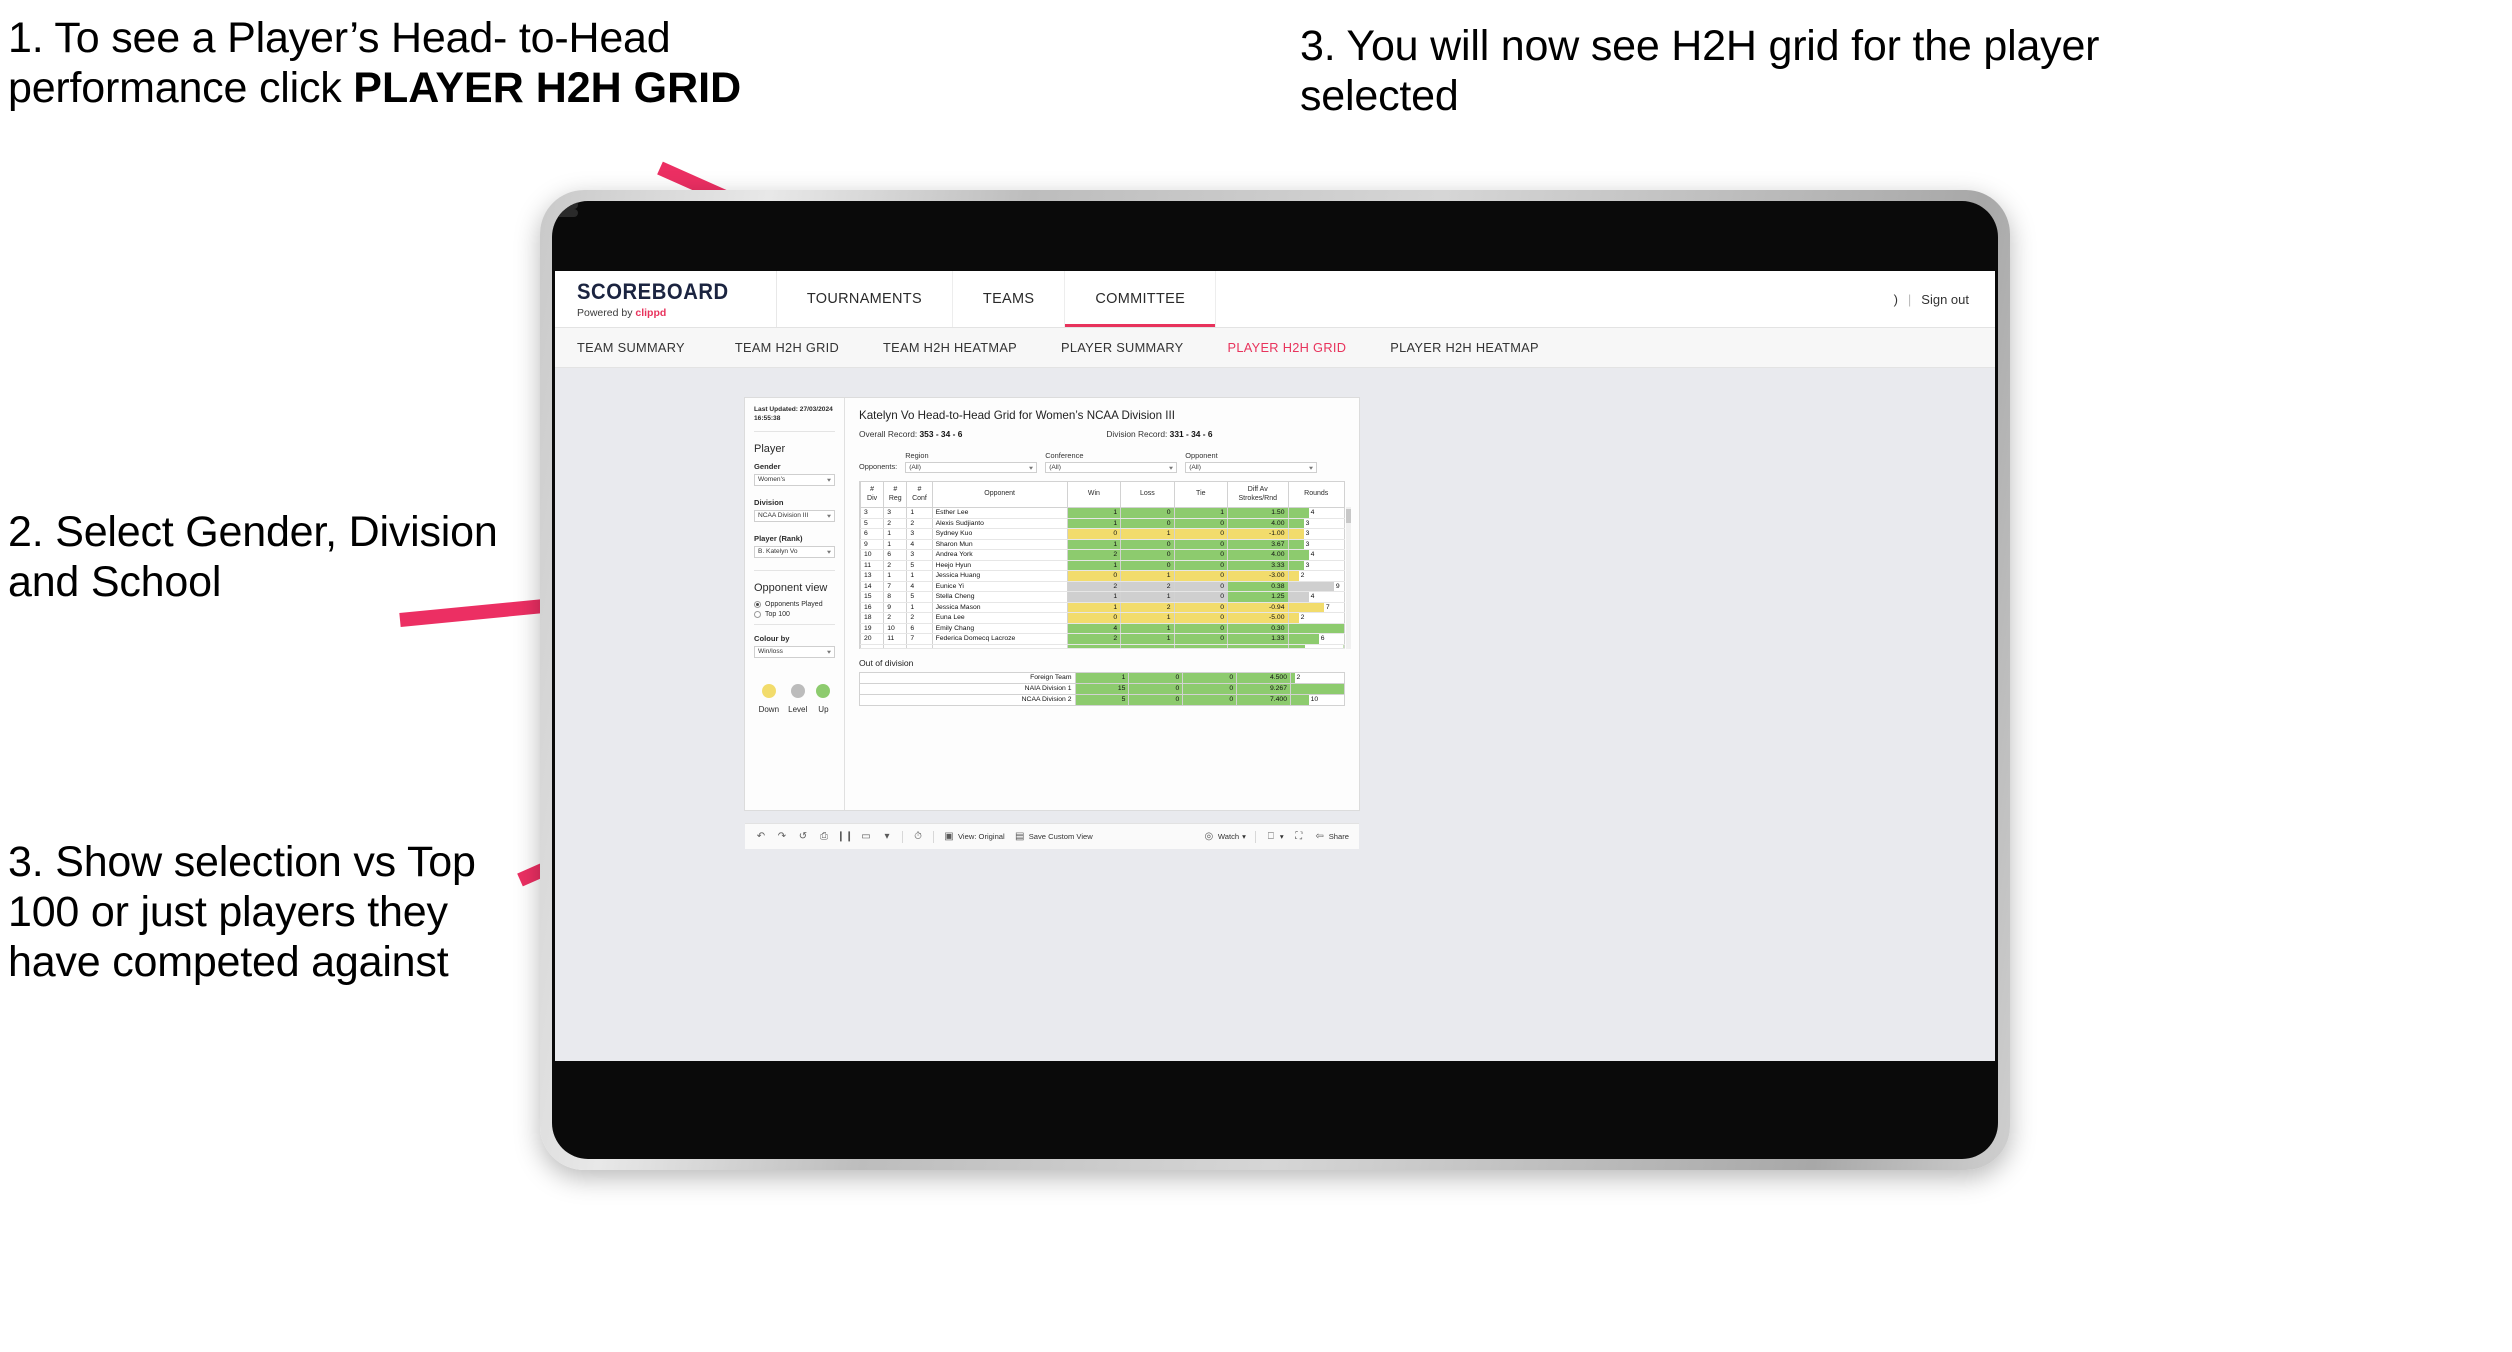 This screenshot has height=1352, width=2512. What do you see at coordinates (1147, 565) in the screenshot?
I see `cell-loss: 0` at bounding box center [1147, 565].